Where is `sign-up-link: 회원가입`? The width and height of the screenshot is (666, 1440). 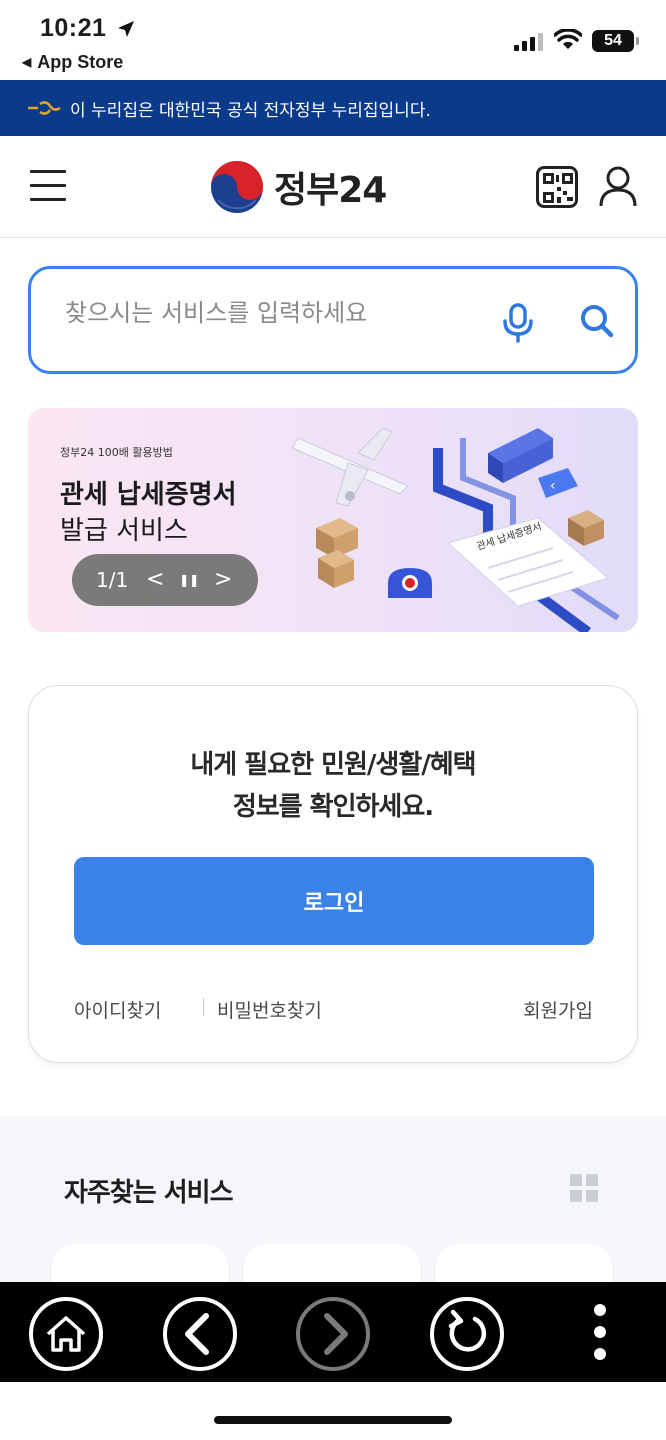
sign-up-link: 회원가입 is located at coordinates (558, 1009).